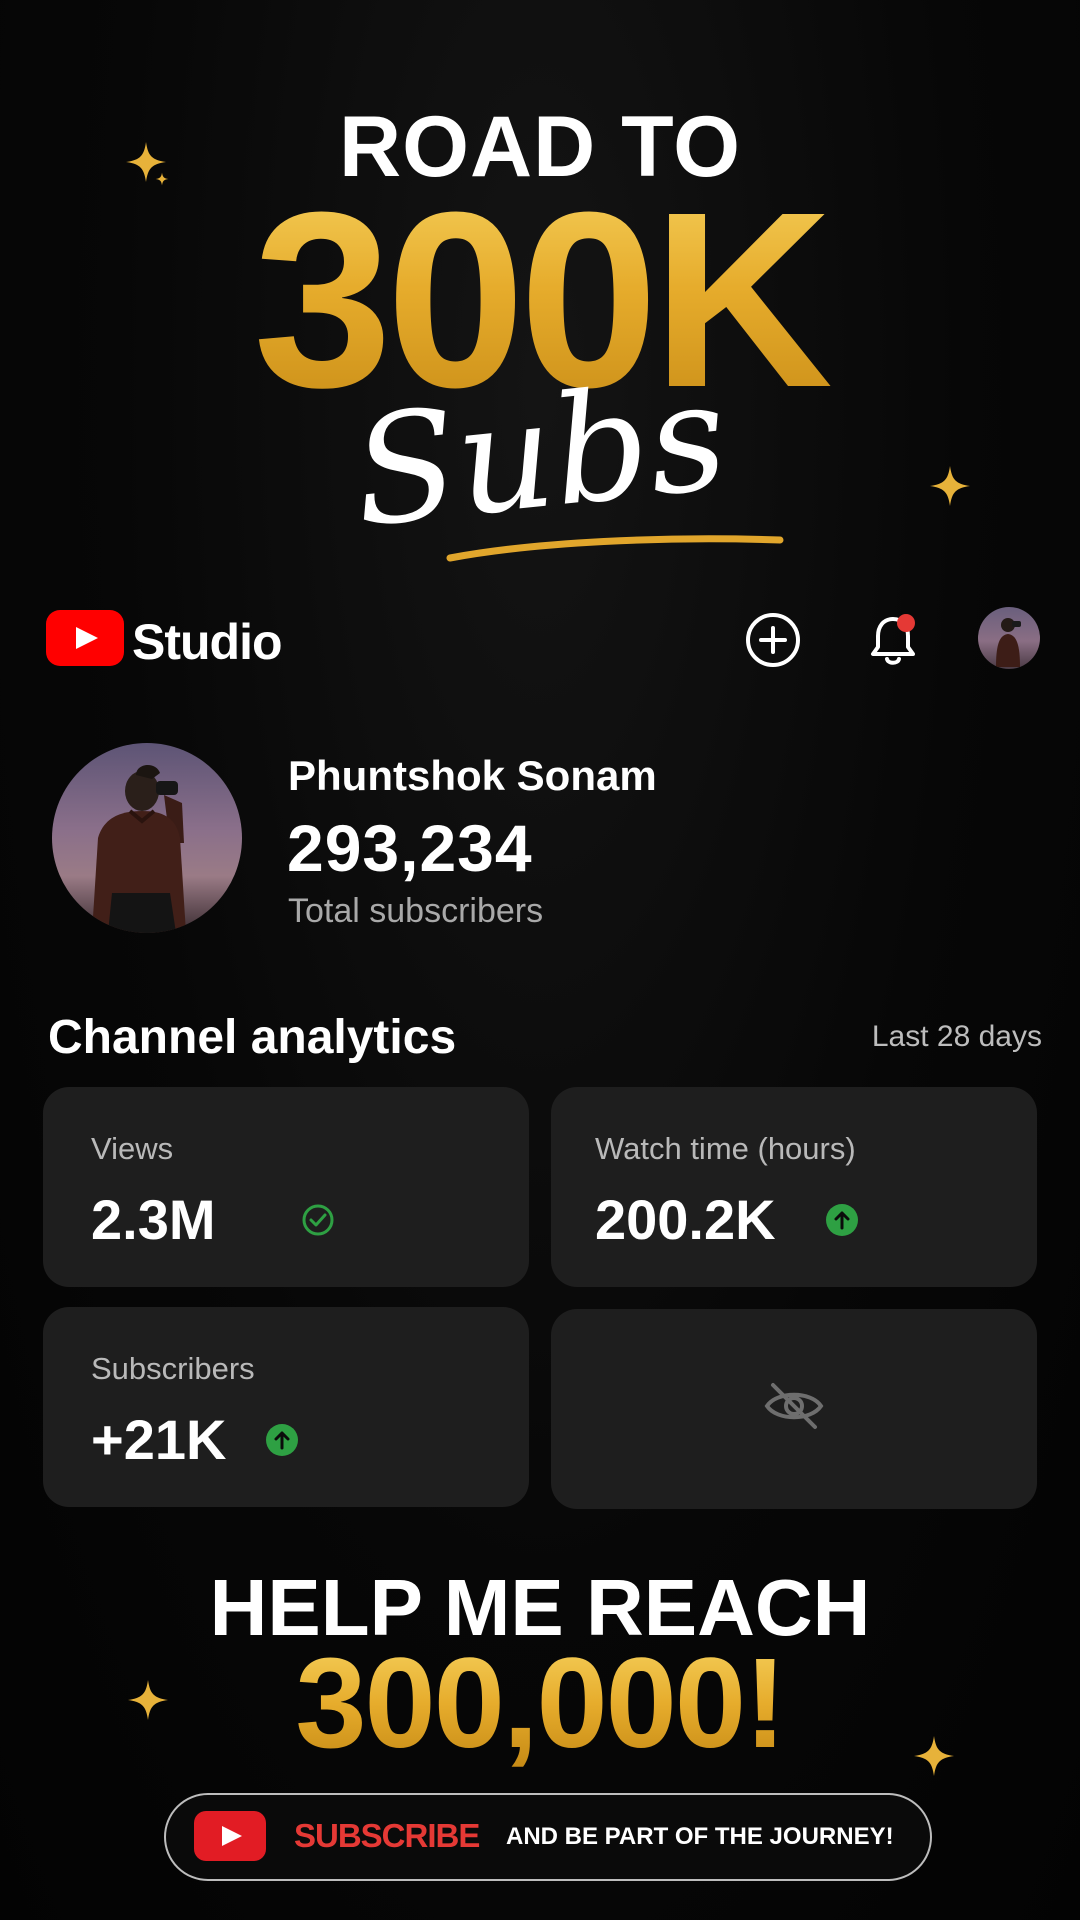 The image size is (1080, 1920). I want to click on goal-number: 300,000!, so click(540, 1704).